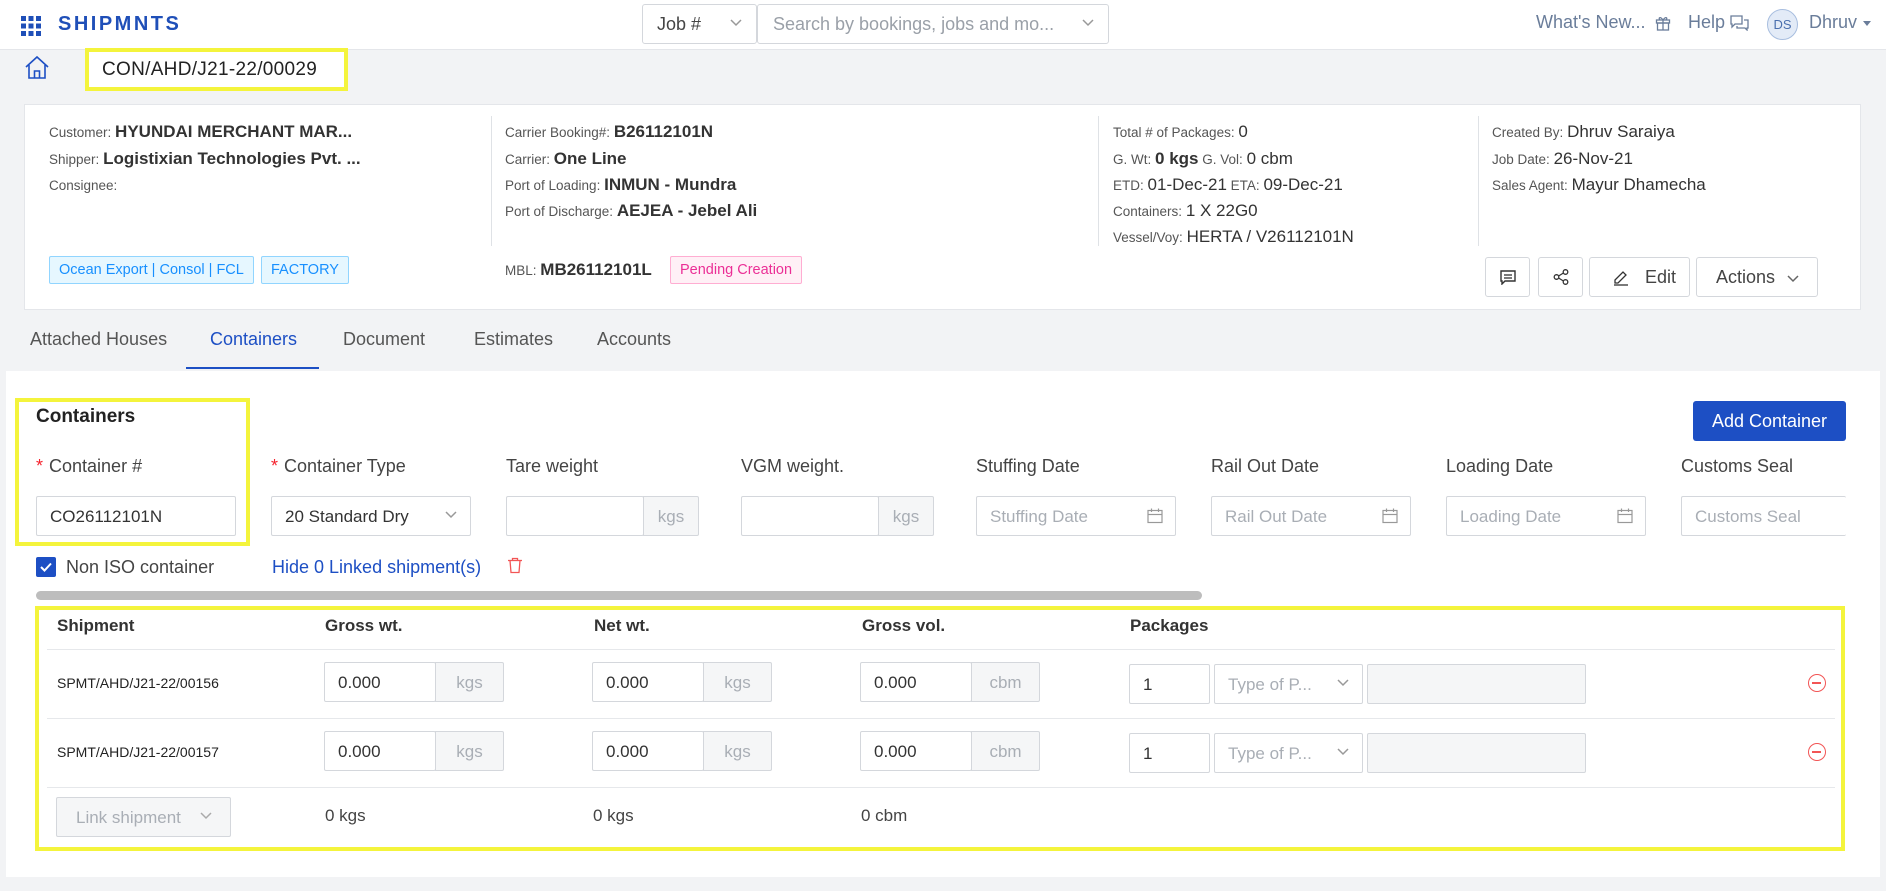 This screenshot has width=1886, height=891. Describe the element at coordinates (904, 625) in the screenshot. I see `column-header-gross-vol: Gross vol.` at that location.